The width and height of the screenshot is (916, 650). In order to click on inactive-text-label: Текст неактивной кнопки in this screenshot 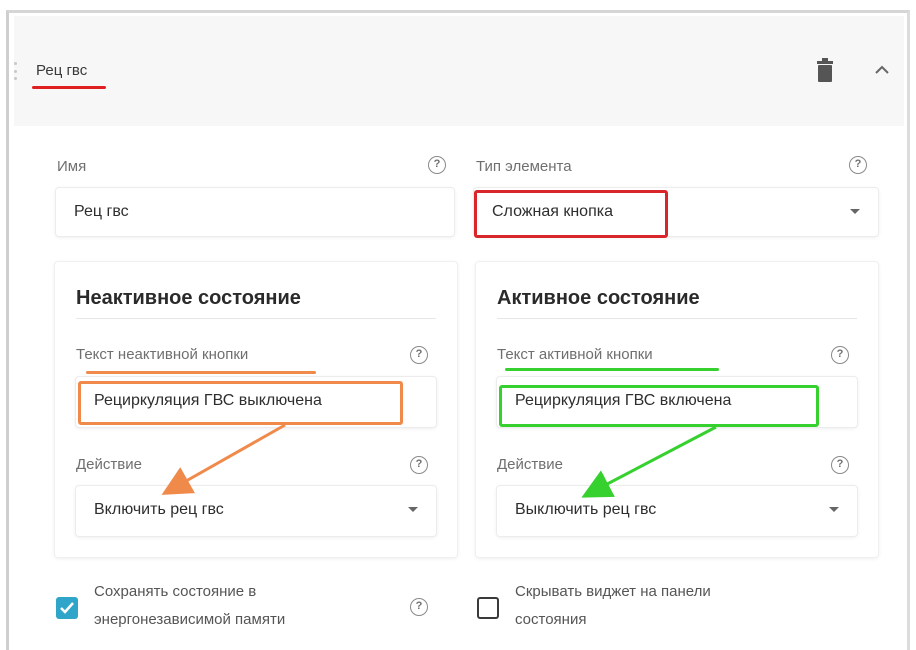, I will do `click(162, 354)`.